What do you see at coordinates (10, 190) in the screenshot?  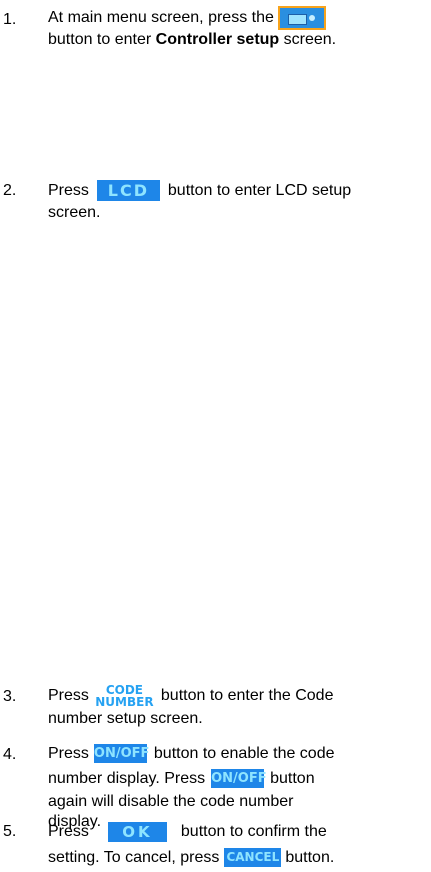 I see `step-number: 2.` at bounding box center [10, 190].